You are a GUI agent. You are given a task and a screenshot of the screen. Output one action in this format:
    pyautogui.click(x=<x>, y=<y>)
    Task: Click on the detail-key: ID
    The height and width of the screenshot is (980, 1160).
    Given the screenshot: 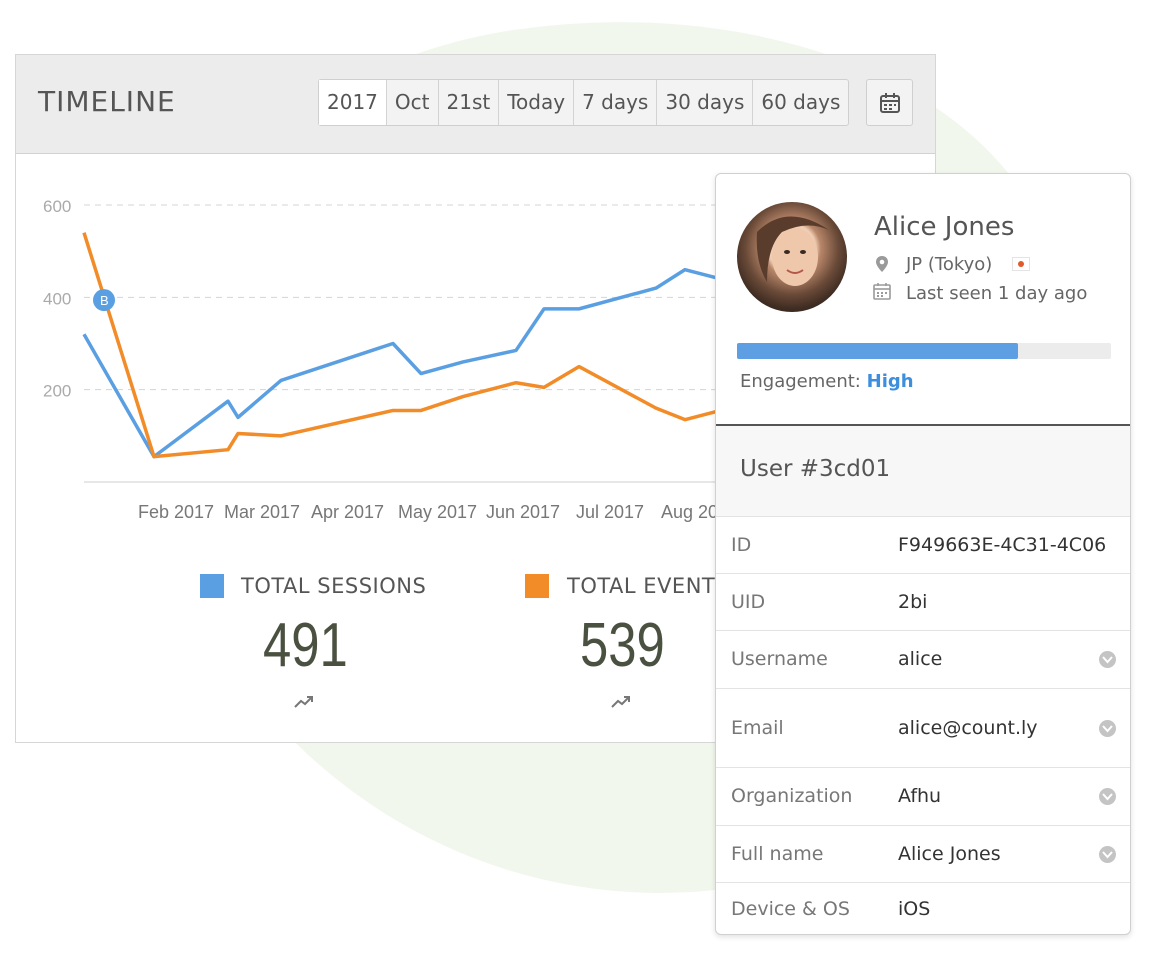 What is the action you would take?
    pyautogui.click(x=741, y=544)
    